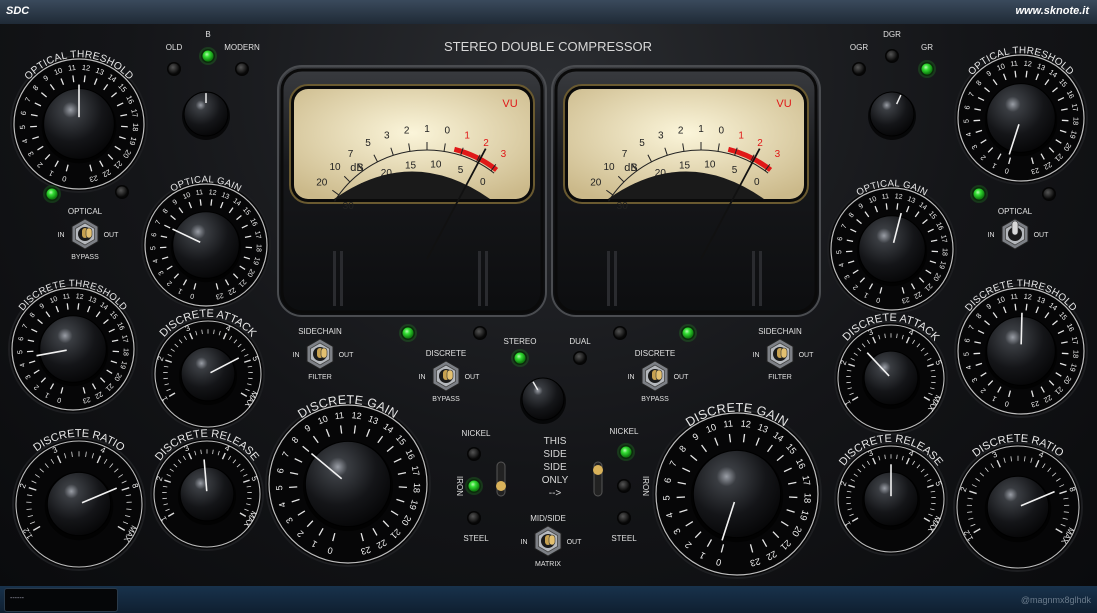 This screenshot has width=1097, height=613. What do you see at coordinates (859, 69) in the screenshot?
I see `mode-led-ogr` at bounding box center [859, 69].